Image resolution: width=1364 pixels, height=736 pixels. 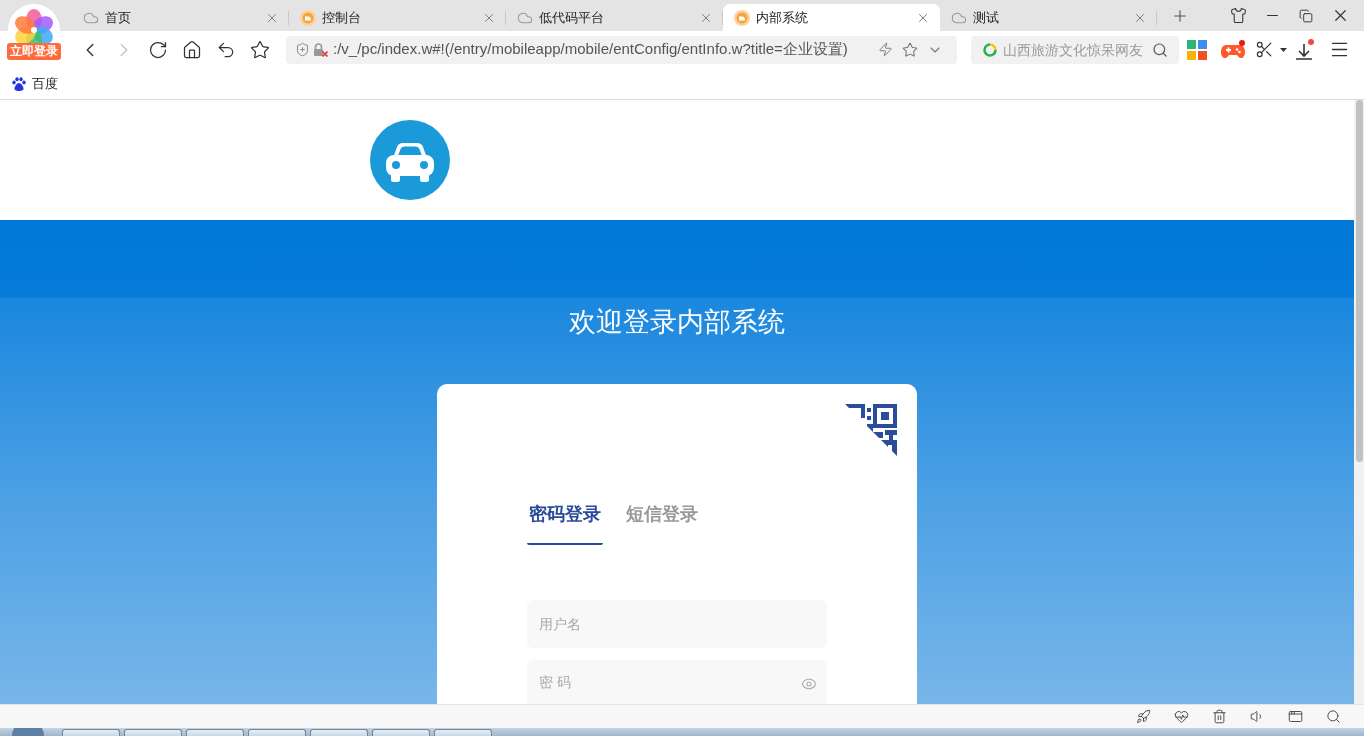 What do you see at coordinates (1359, 281) in the screenshot?
I see `scrollbar-thumb` at bounding box center [1359, 281].